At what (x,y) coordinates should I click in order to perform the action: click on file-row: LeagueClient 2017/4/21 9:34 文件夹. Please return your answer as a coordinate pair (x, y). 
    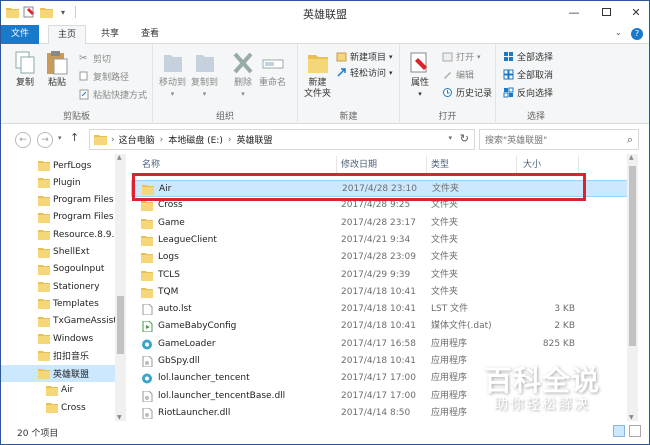
    Looking at the image, I should click on (381, 240).